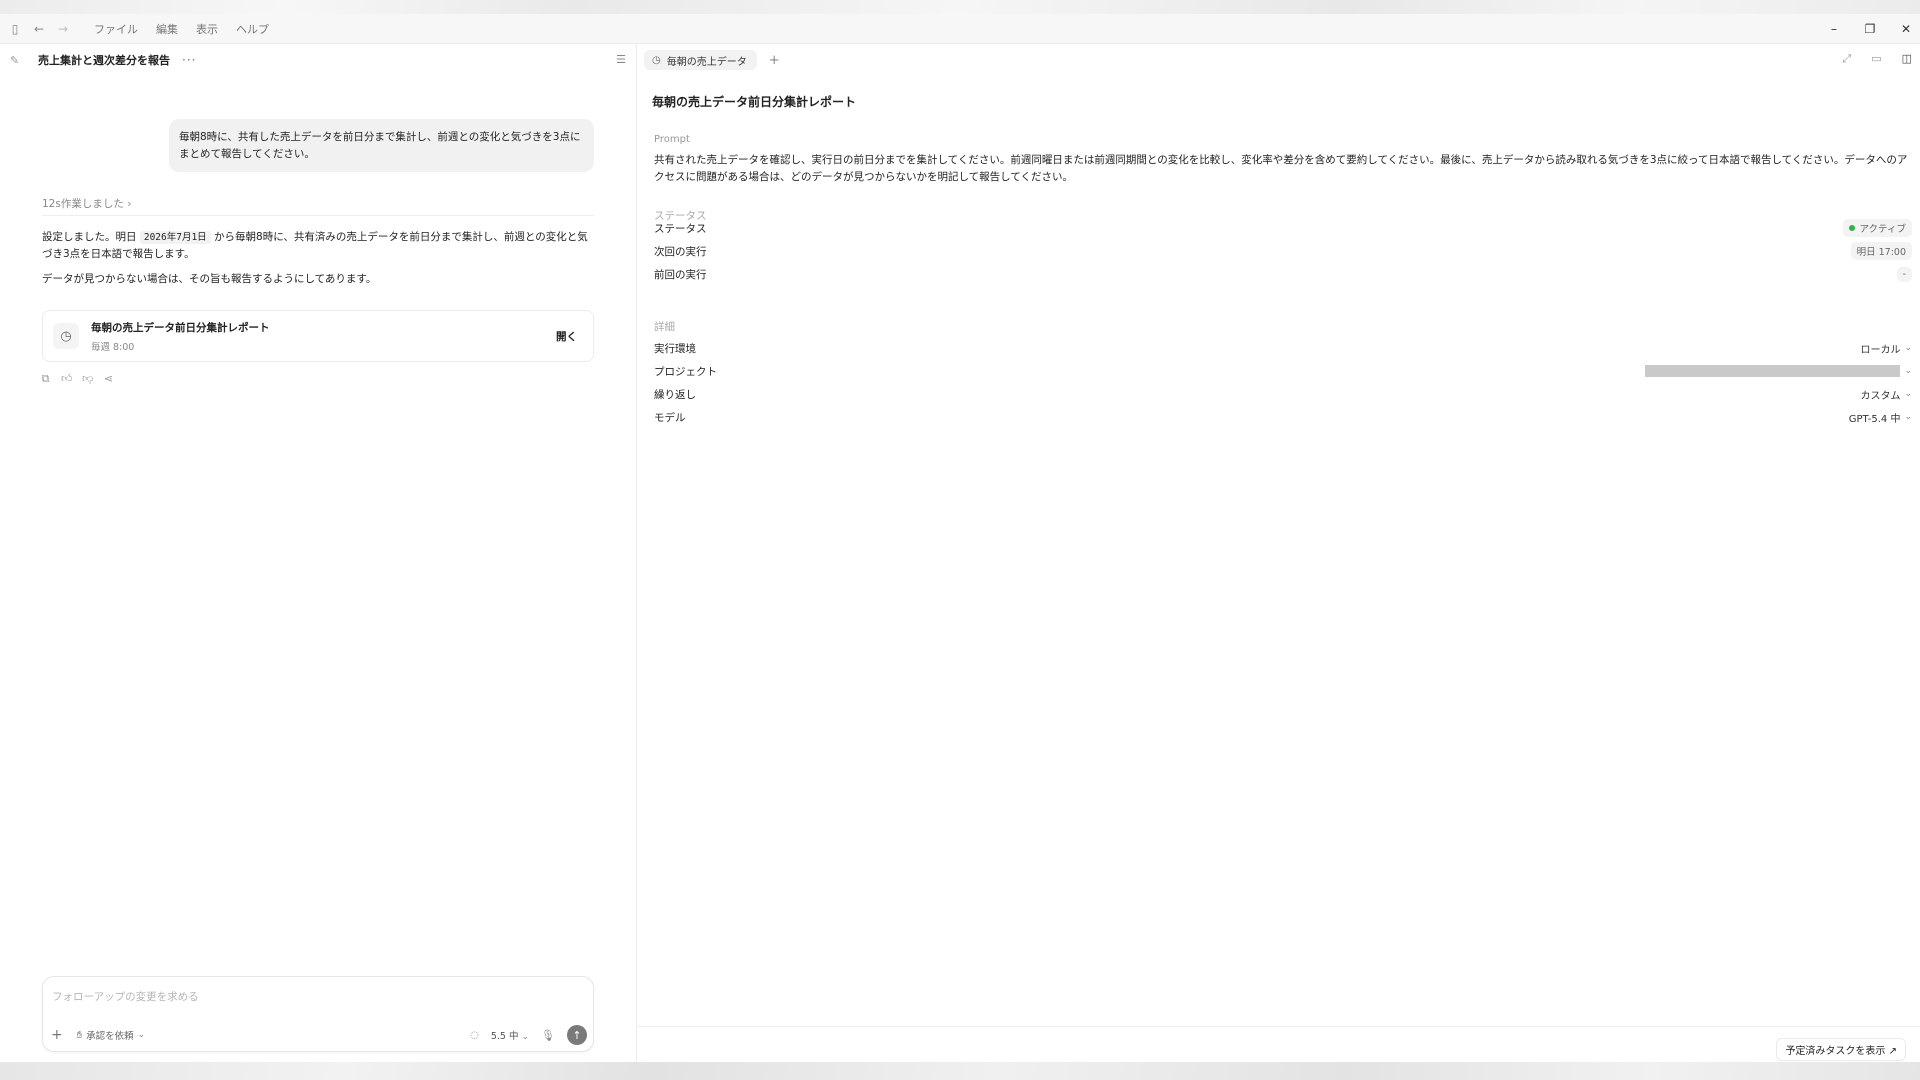 This screenshot has width=1920, height=1080. I want to click on menu-file: ファイル, so click(116, 29).